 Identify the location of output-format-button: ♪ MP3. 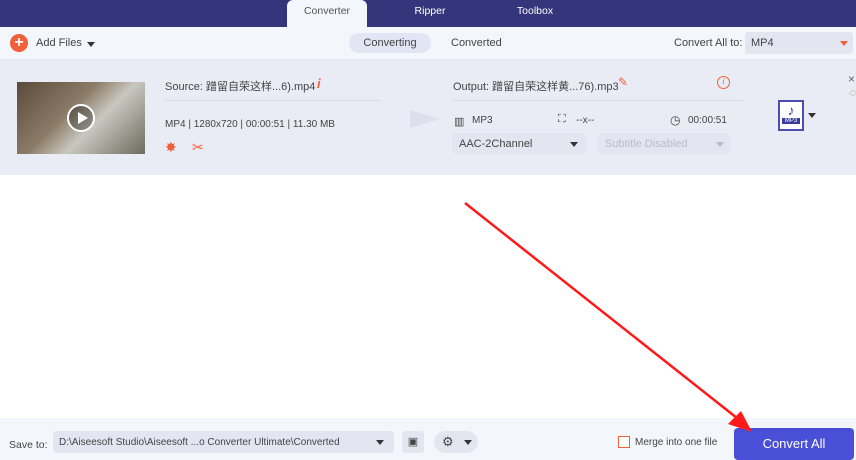
(791, 115).